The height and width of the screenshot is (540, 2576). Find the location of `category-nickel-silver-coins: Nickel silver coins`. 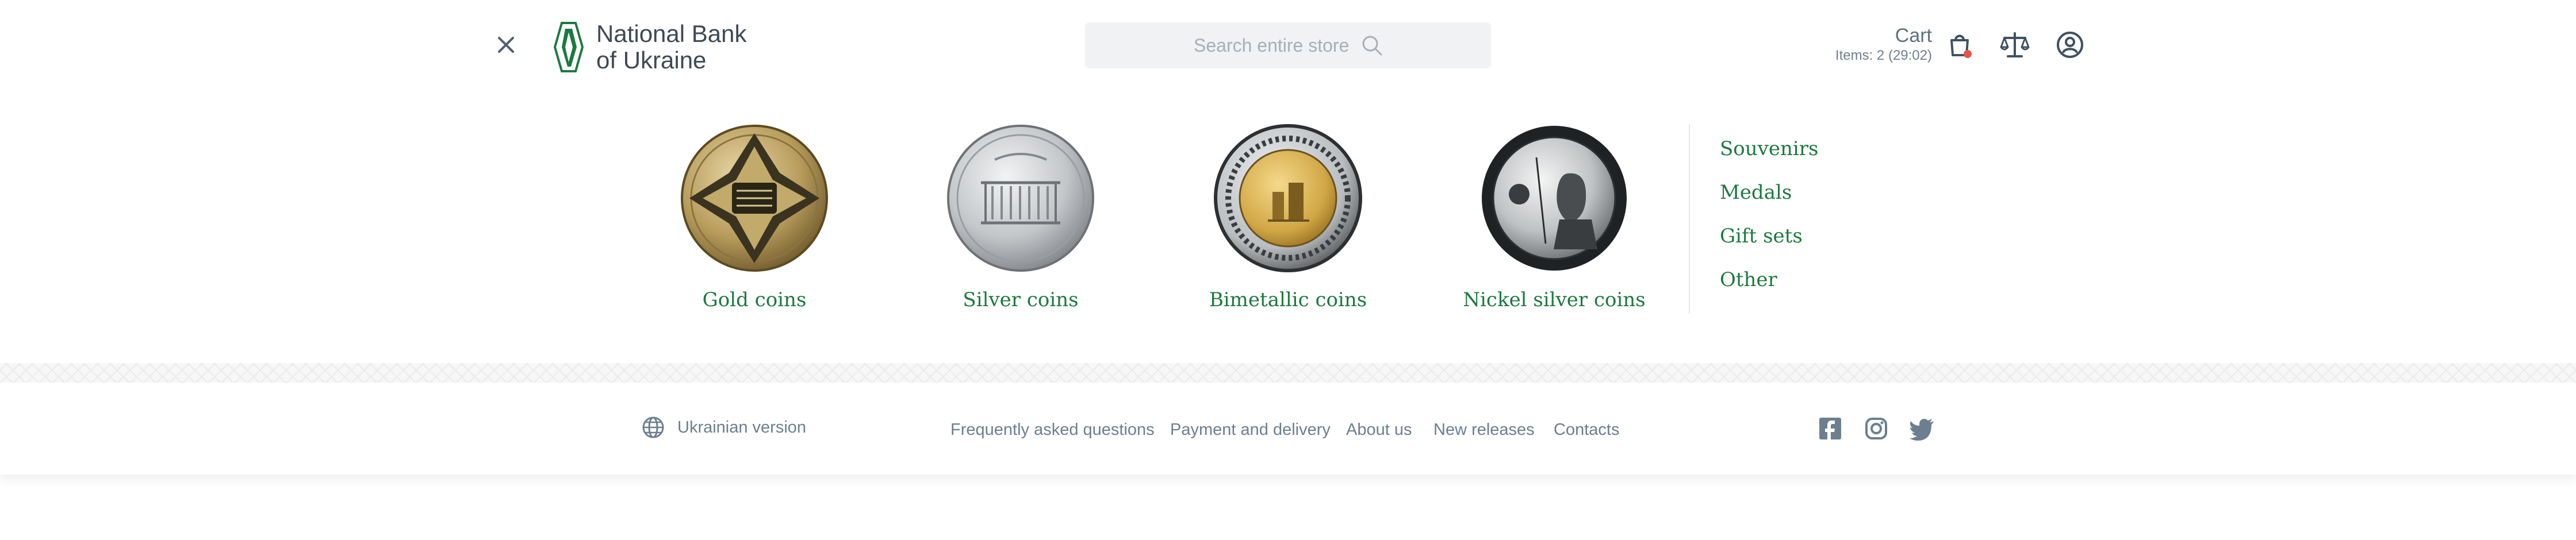

category-nickel-silver-coins: Nickel silver coins is located at coordinates (1554, 217).